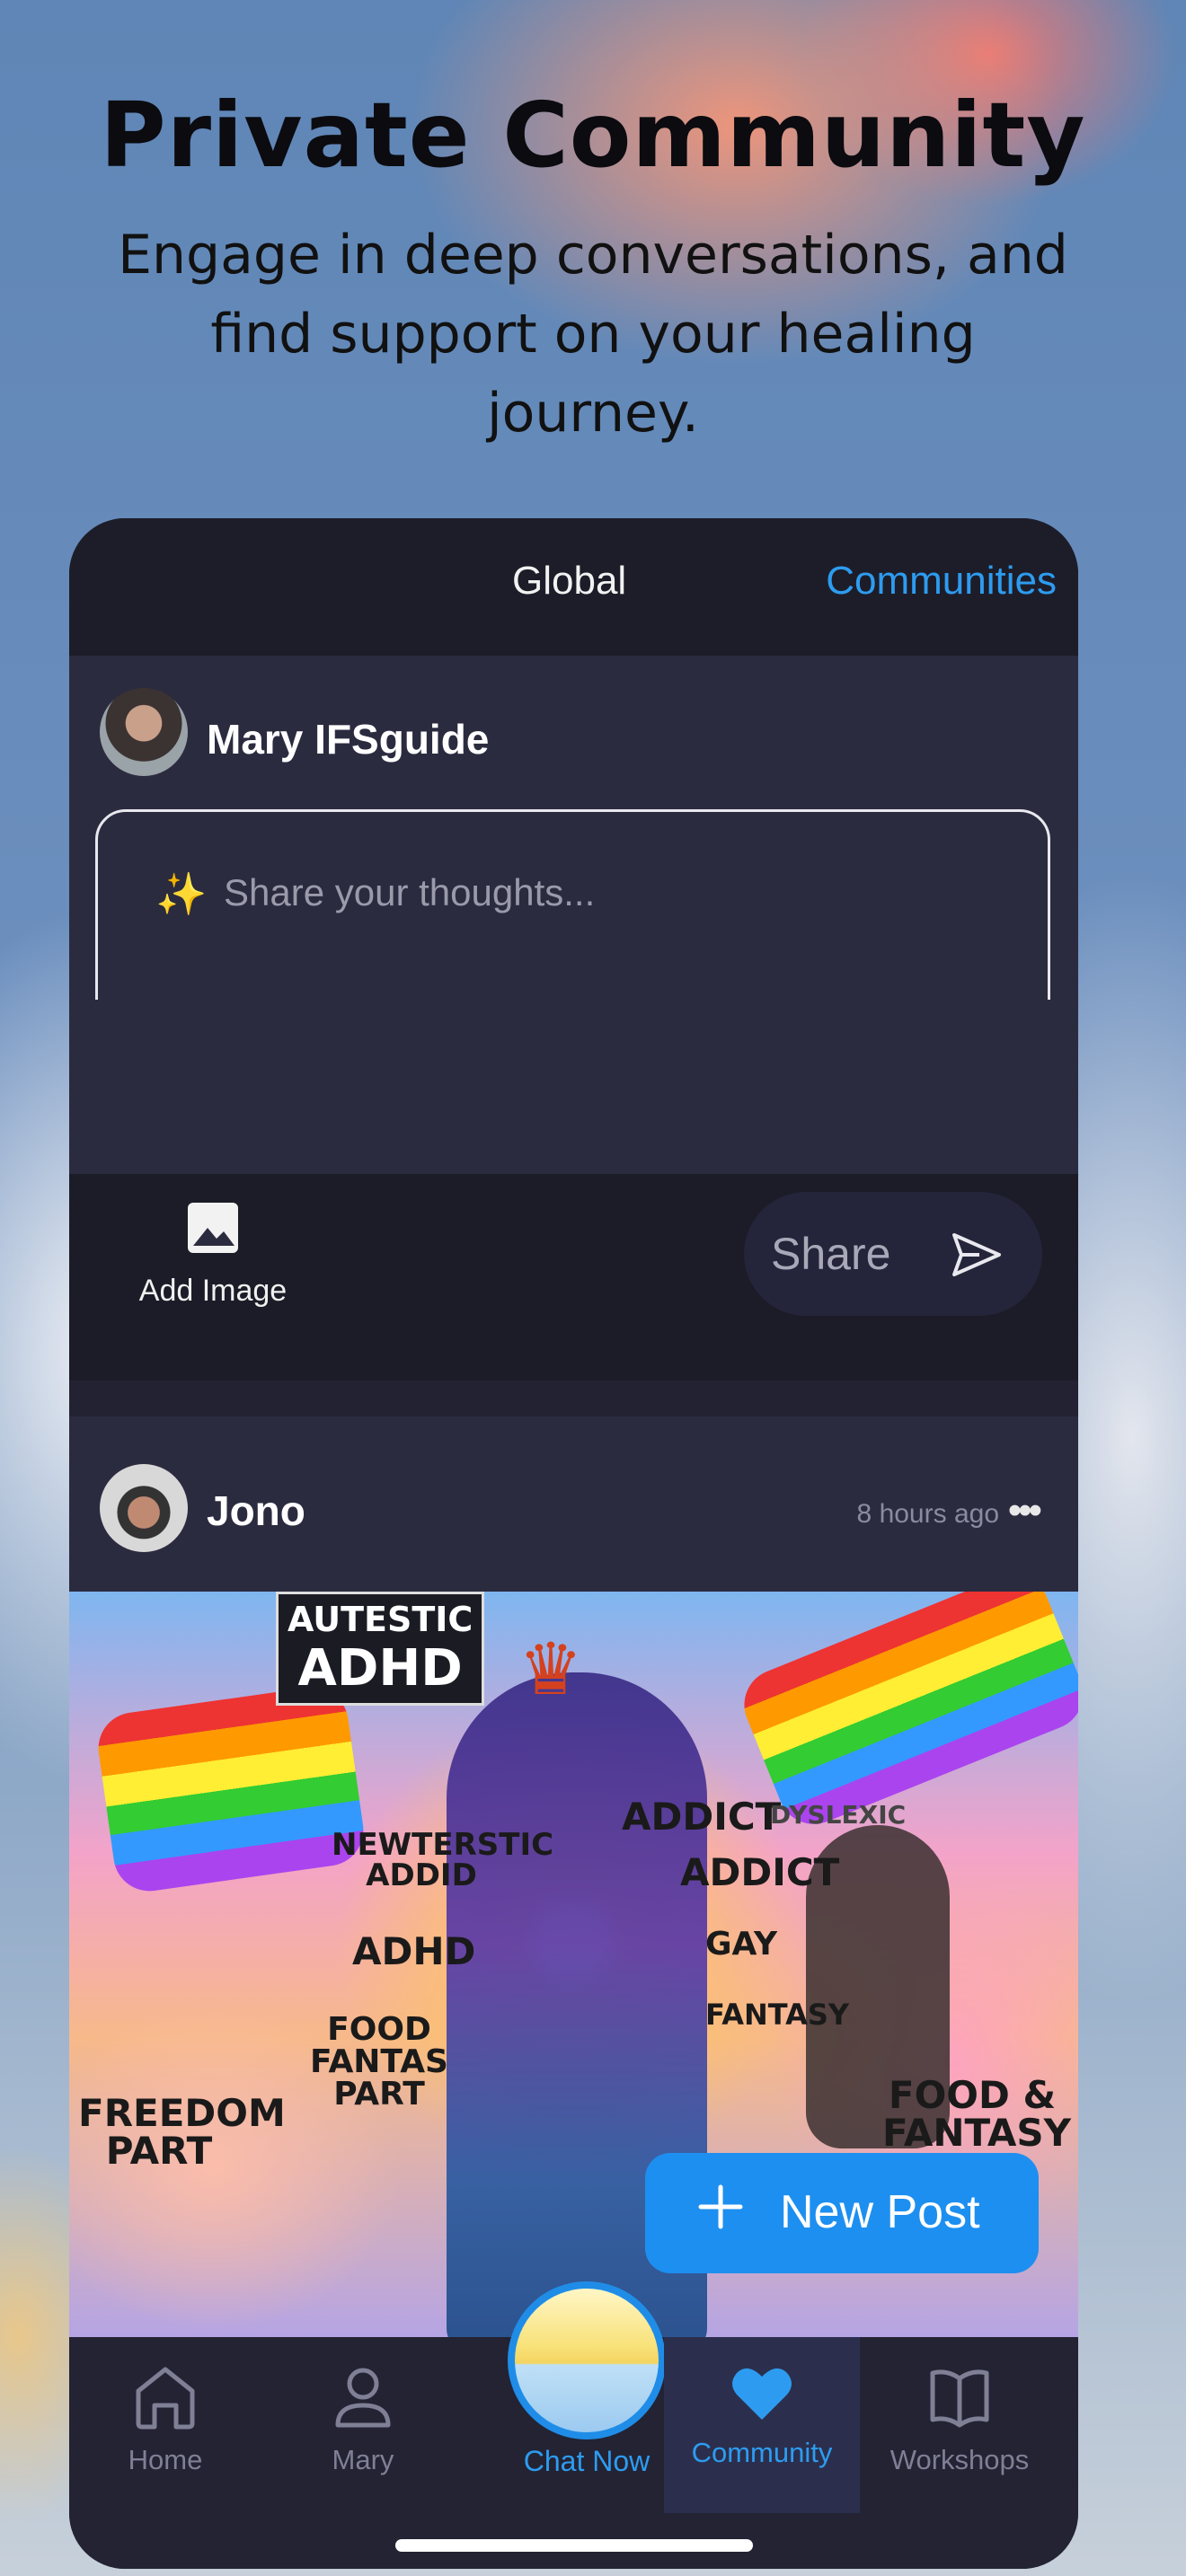 The image size is (1186, 2576). Describe the element at coordinates (927, 1514) in the screenshot. I see `post-time: 8 hours ago` at that location.